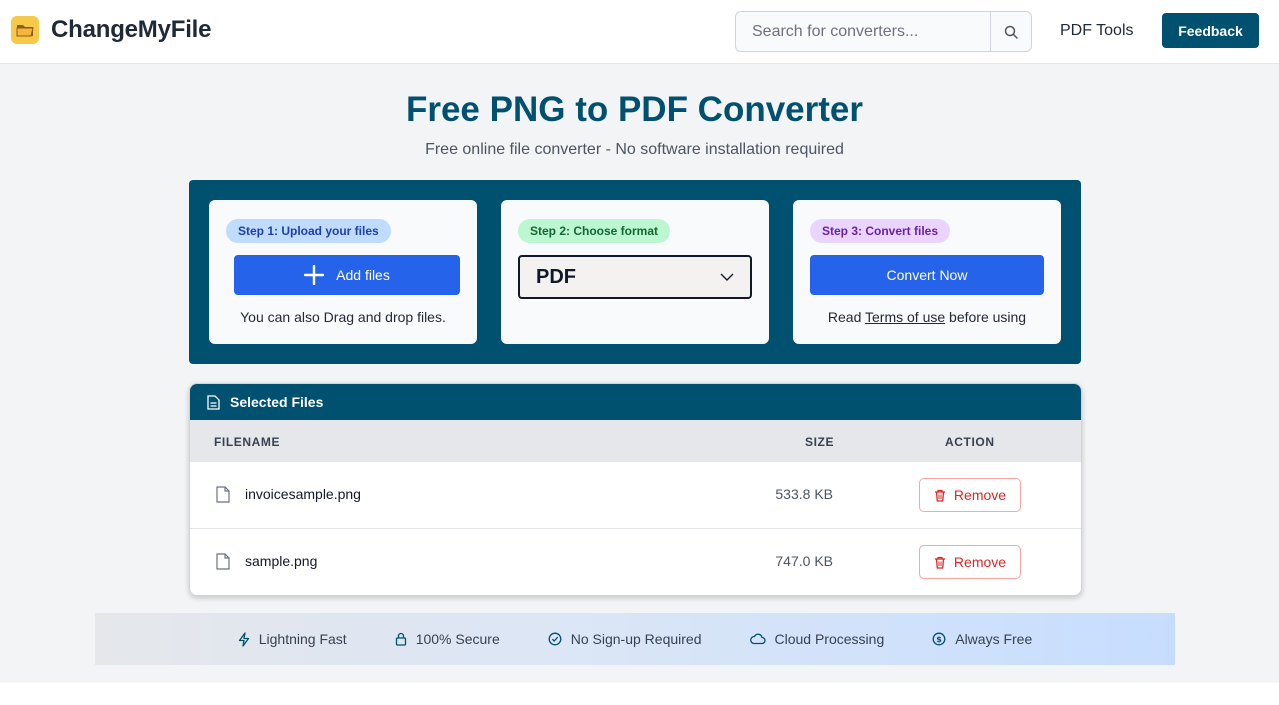  I want to click on search-input, so click(863, 31).